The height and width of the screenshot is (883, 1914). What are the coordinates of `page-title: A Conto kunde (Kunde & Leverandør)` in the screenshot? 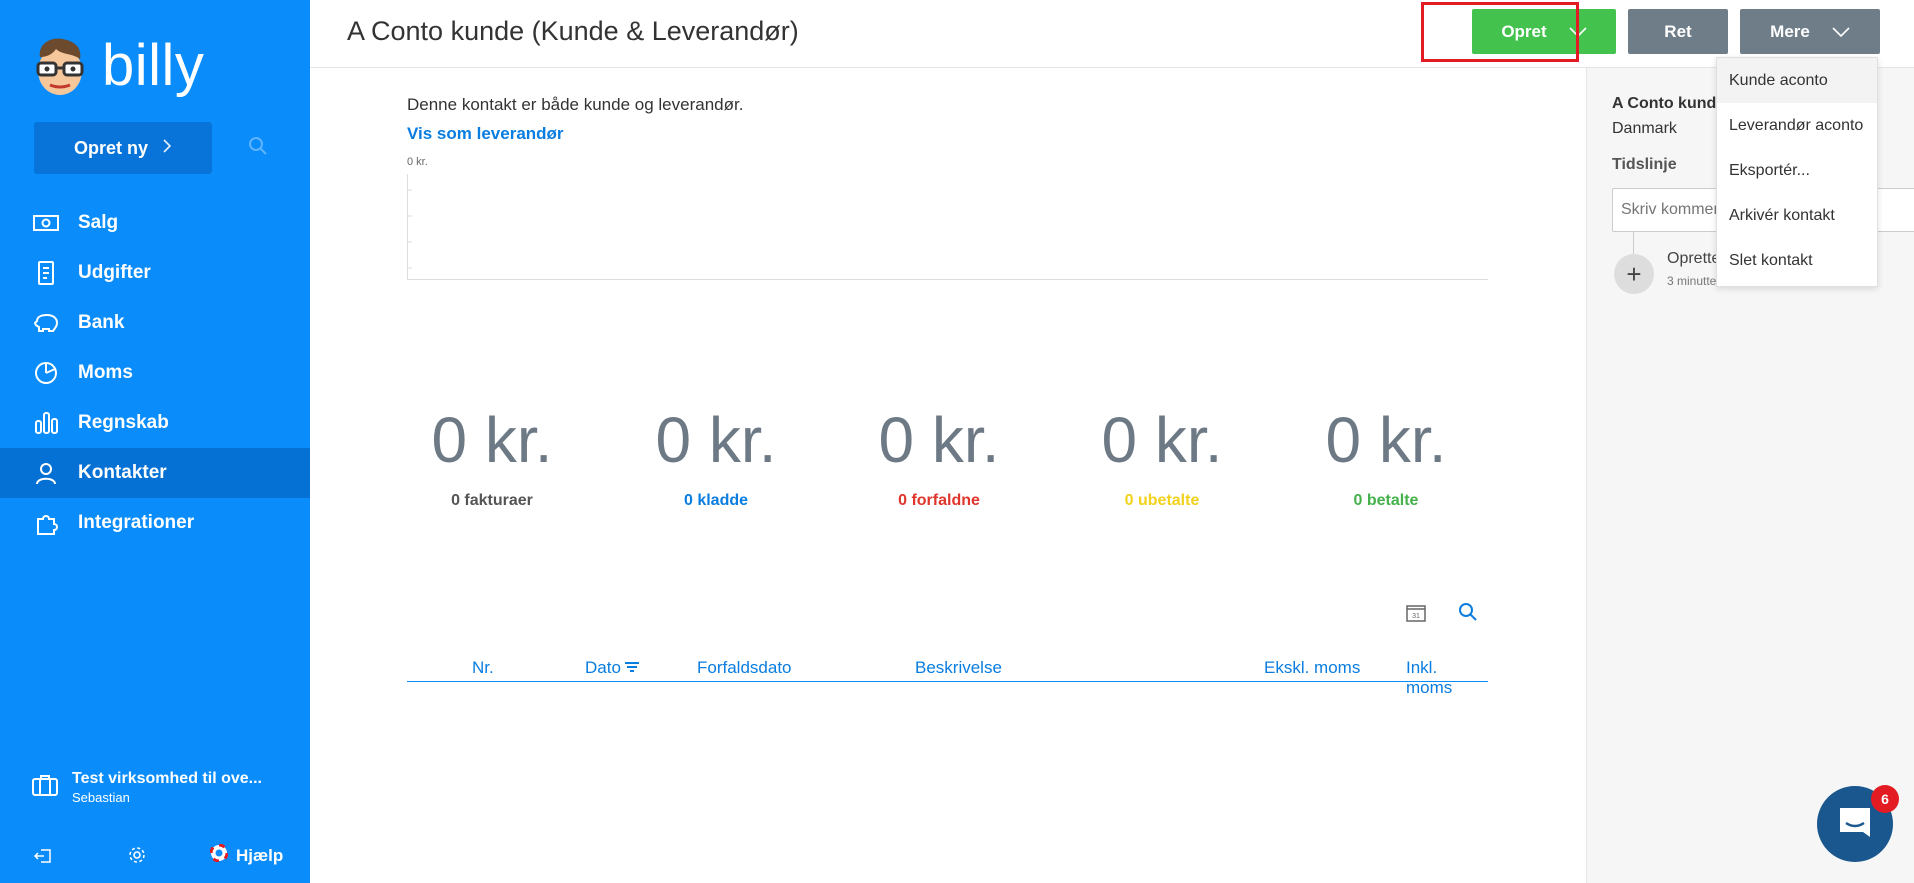 It's located at (573, 31).